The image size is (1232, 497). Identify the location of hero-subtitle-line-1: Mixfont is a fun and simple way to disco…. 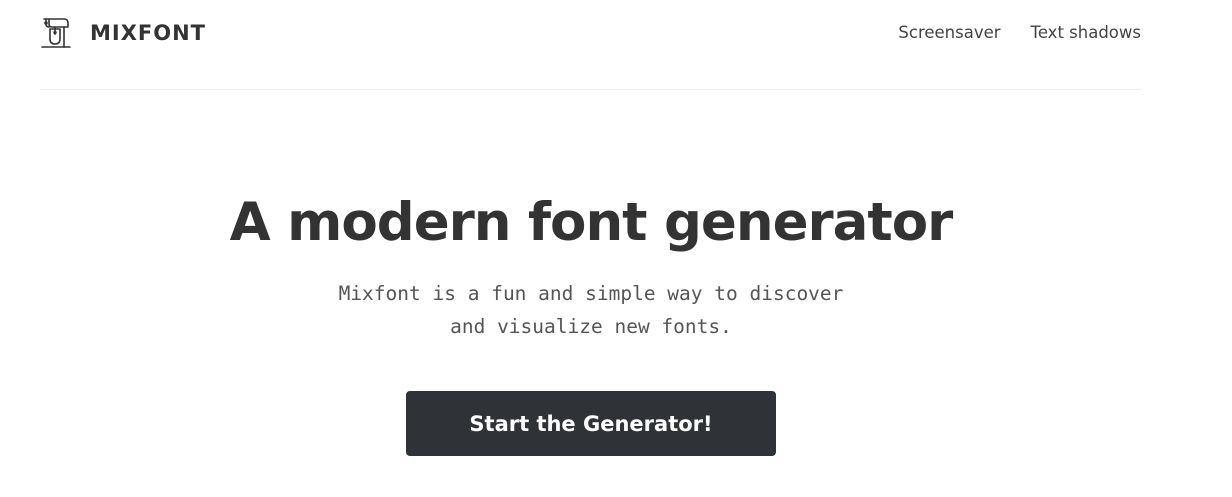
(591, 293).